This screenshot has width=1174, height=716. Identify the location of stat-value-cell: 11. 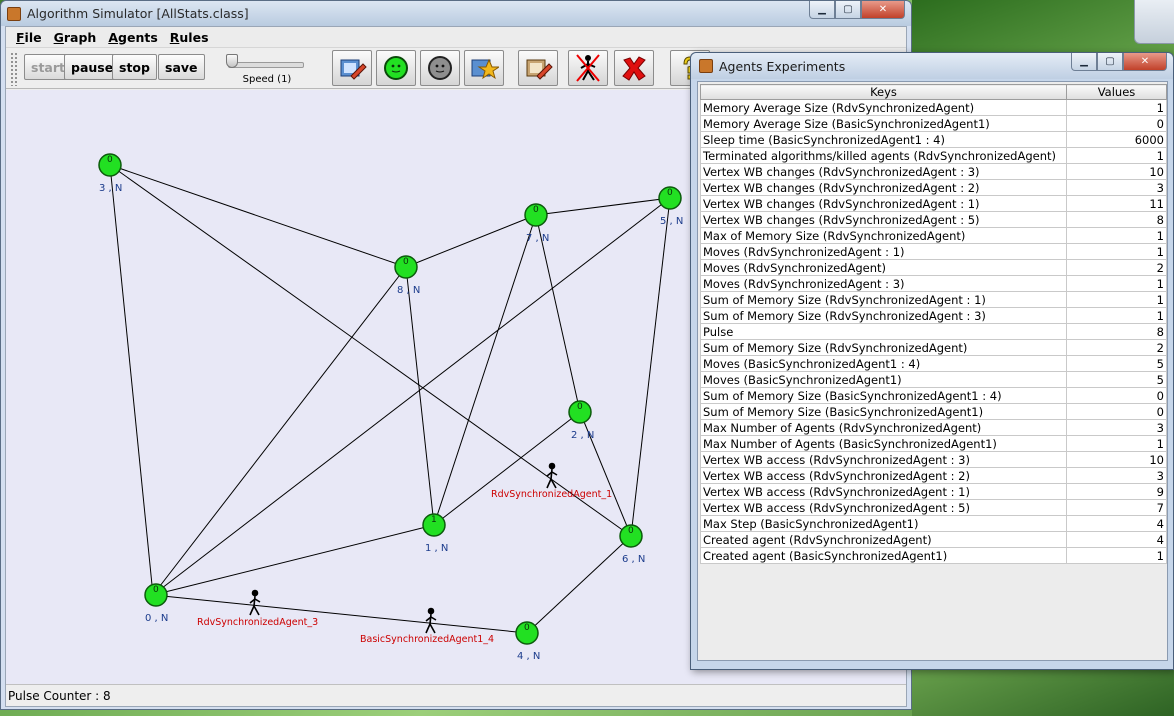
(1116, 203).